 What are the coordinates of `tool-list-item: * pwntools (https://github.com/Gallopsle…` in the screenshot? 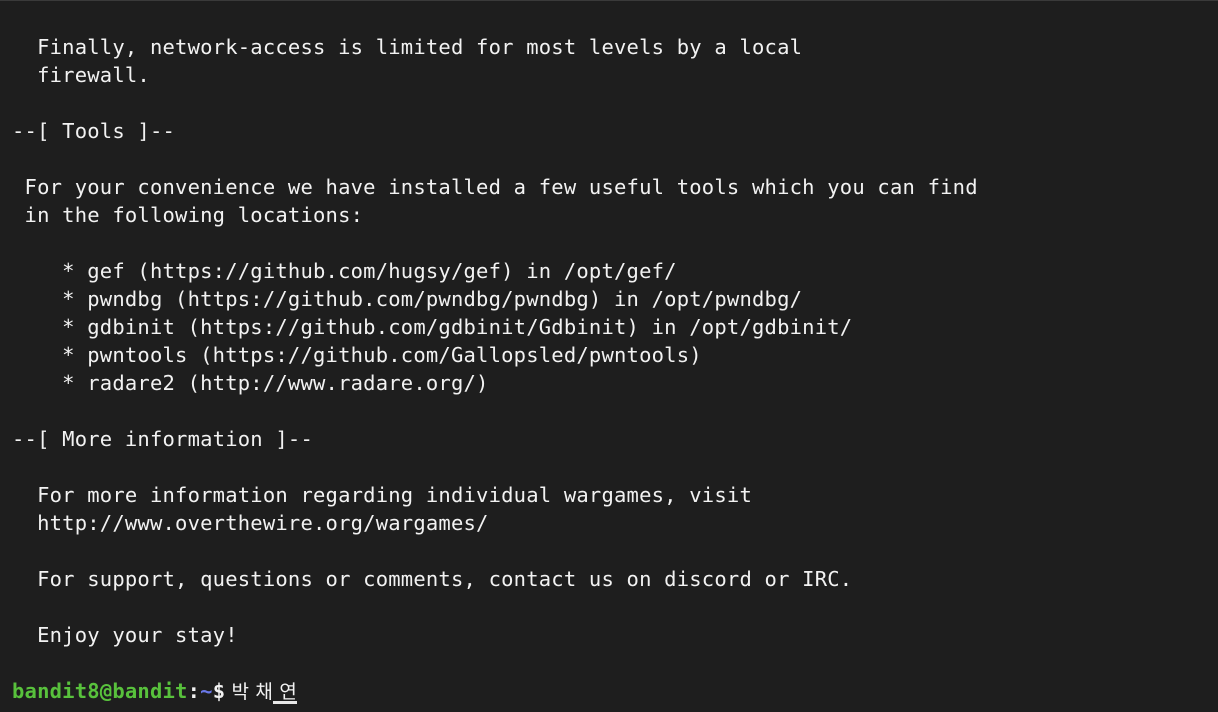 It's located at (357, 355).